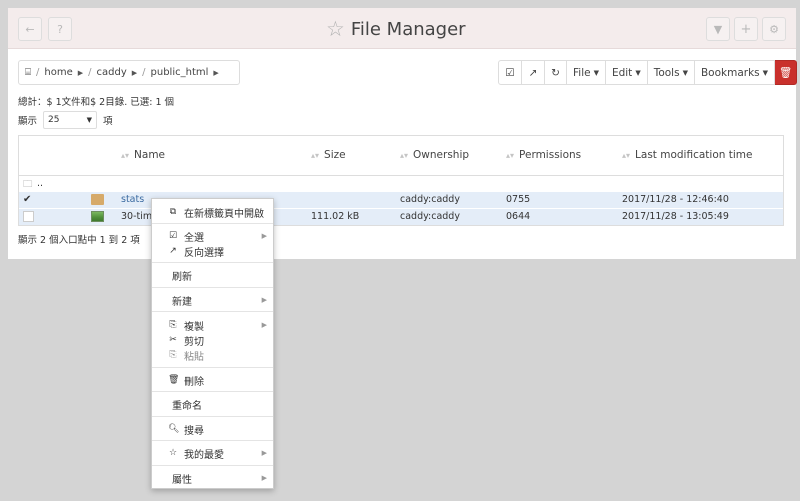 The width and height of the screenshot is (800, 501). What do you see at coordinates (533, 72) in the screenshot?
I see `open-external-button: ↗` at bounding box center [533, 72].